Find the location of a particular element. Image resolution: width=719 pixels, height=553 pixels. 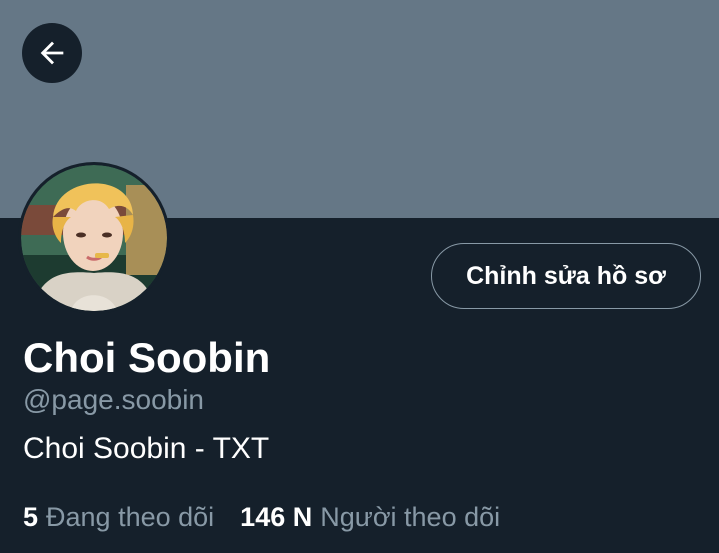

following-stat: 5 Đang theo dõi is located at coordinates (118, 517).